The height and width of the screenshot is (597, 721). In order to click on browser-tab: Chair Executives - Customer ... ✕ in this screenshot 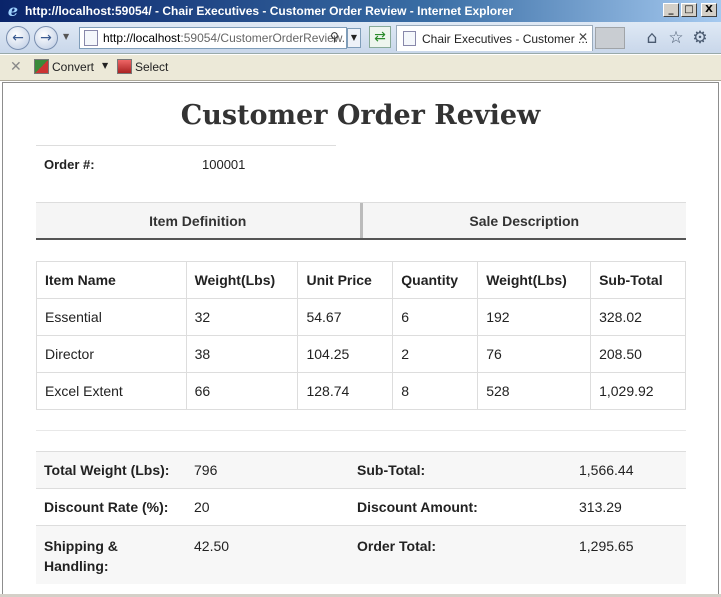, I will do `click(494, 38)`.